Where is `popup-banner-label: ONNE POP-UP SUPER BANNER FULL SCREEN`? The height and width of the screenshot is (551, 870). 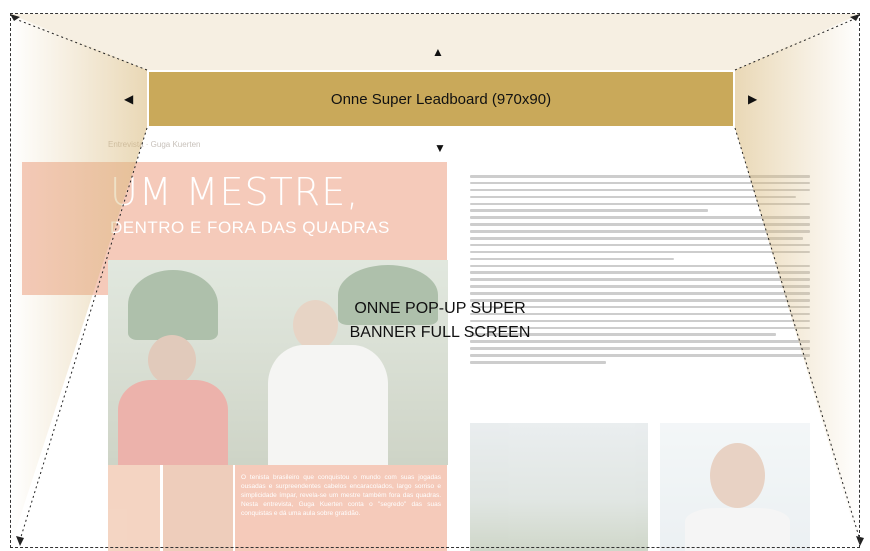 popup-banner-label: ONNE POP-UP SUPER BANNER FULL SCREEN is located at coordinates (440, 321).